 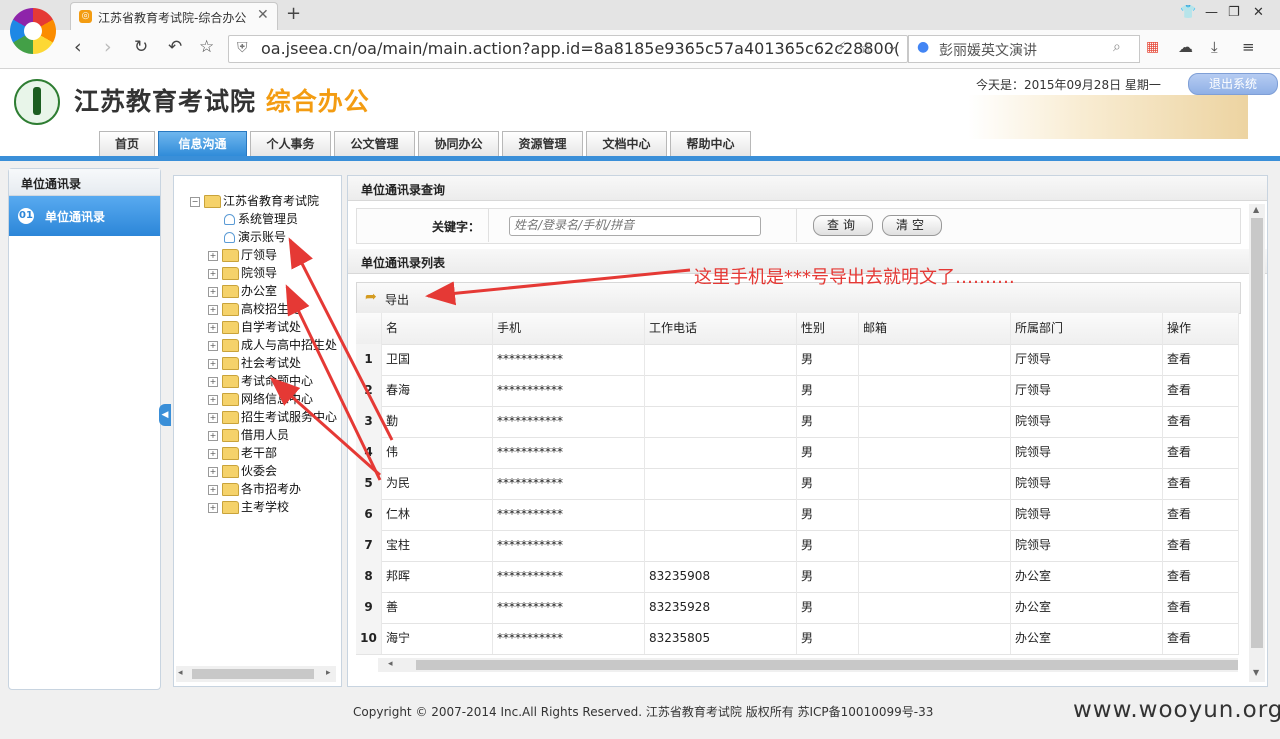 I want to click on cloud-icon: ☁, so click(x=1185, y=47).